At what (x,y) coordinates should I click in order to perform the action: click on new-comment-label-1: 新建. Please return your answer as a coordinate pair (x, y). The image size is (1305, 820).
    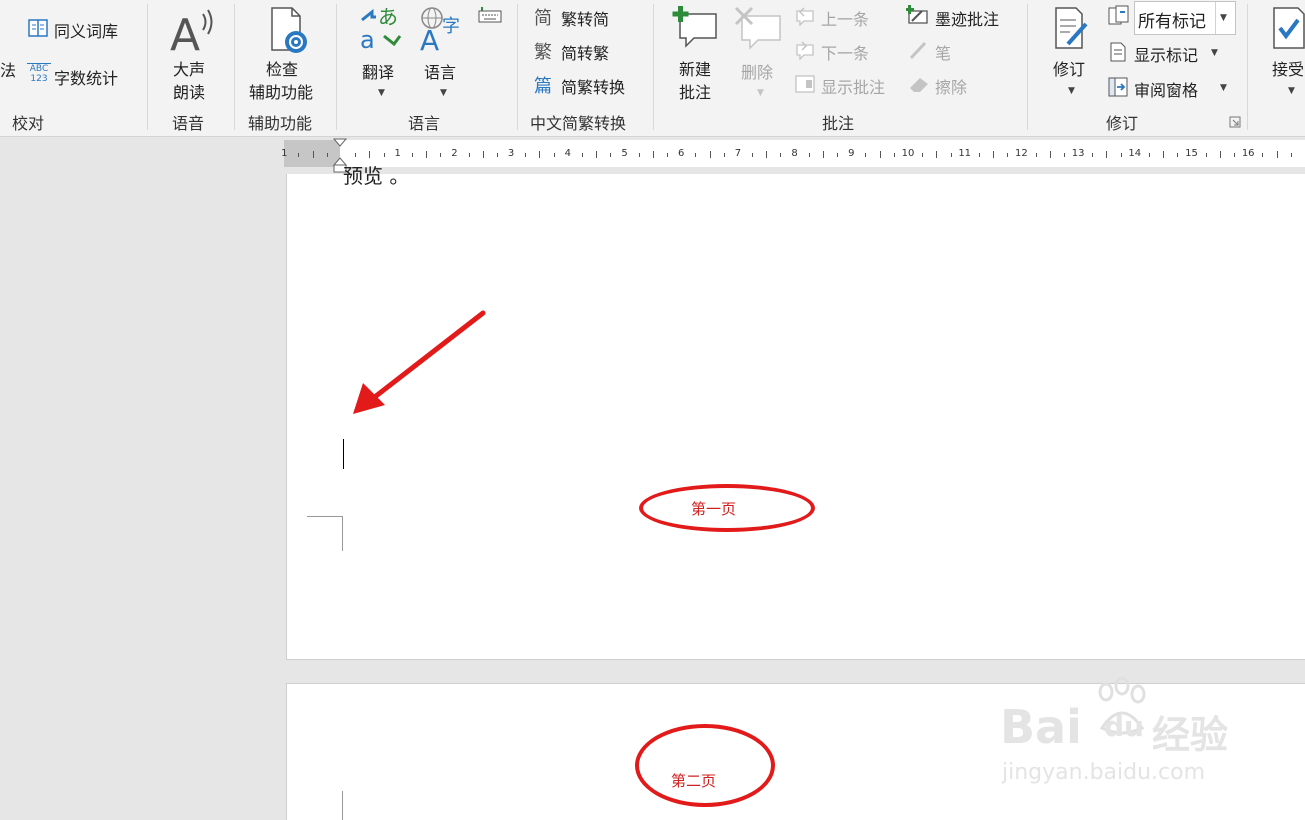
    Looking at the image, I should click on (695, 69).